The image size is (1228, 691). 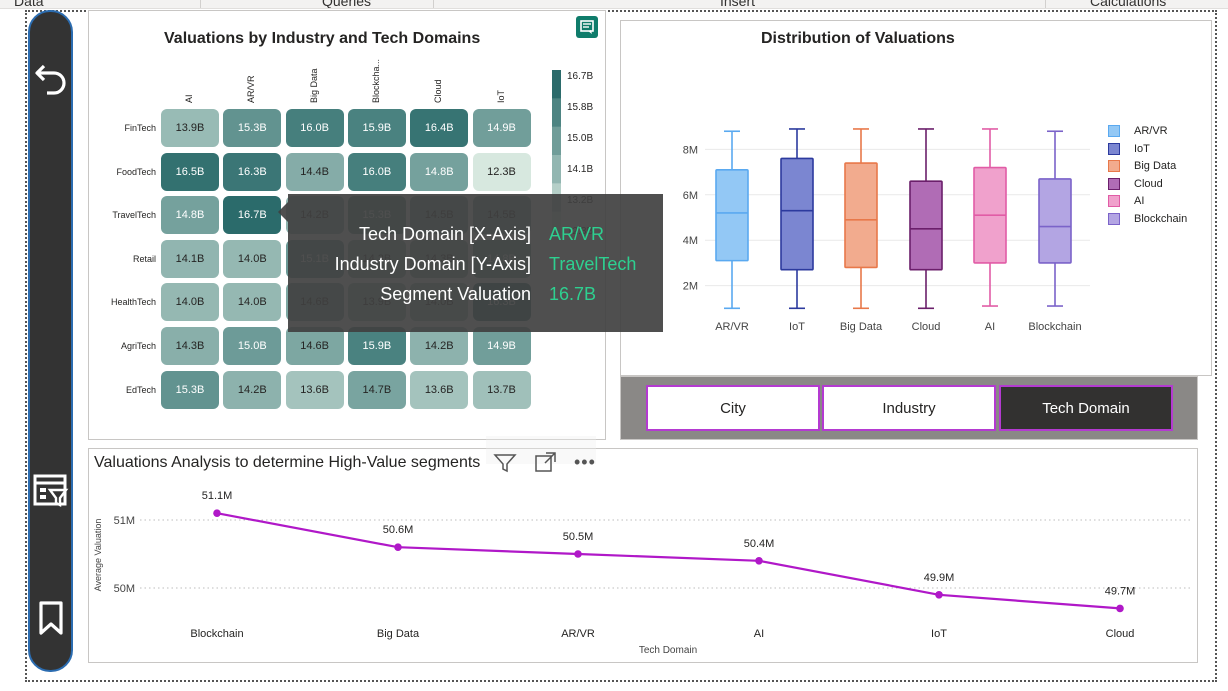 What do you see at coordinates (1120, 591) in the screenshot?
I see `linechart-data-label: 49.7M` at bounding box center [1120, 591].